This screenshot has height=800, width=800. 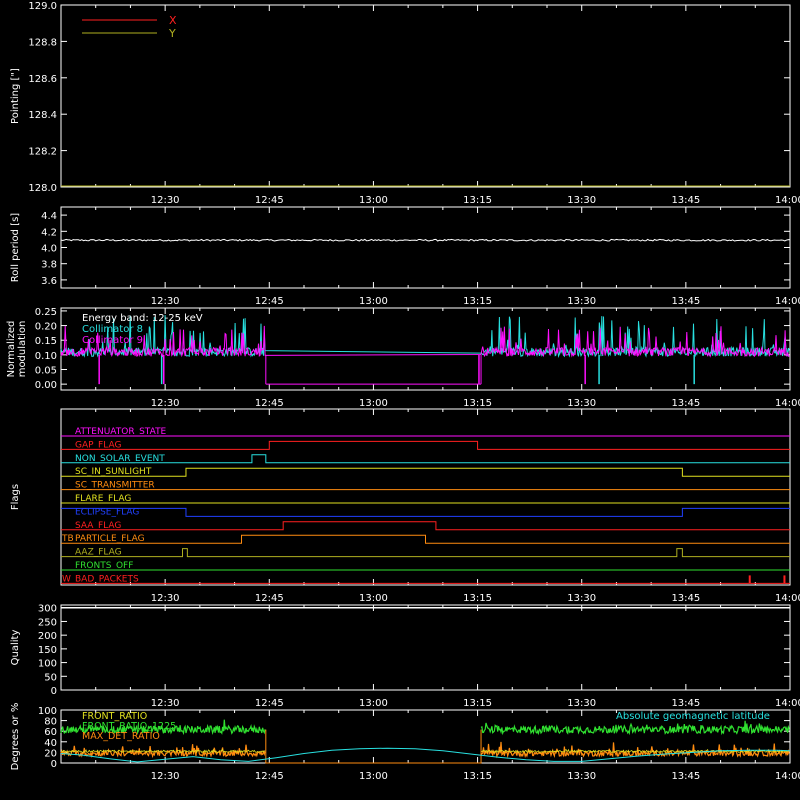 What do you see at coordinates (46, 341) in the screenshot?
I see `y-tick-label: 0.15` at bounding box center [46, 341].